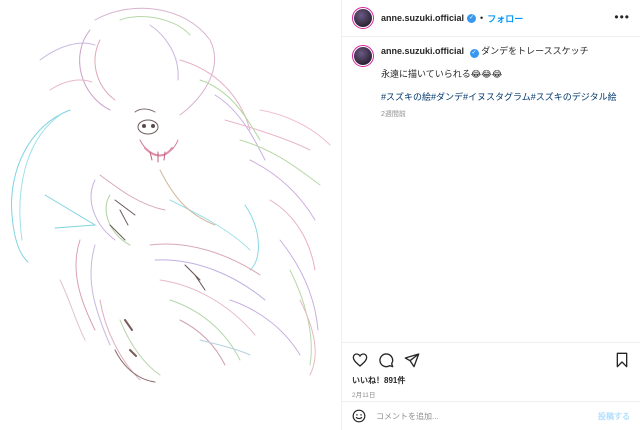 This screenshot has height=430, width=640. I want to click on post-comment-button: 投稿する, so click(614, 416).